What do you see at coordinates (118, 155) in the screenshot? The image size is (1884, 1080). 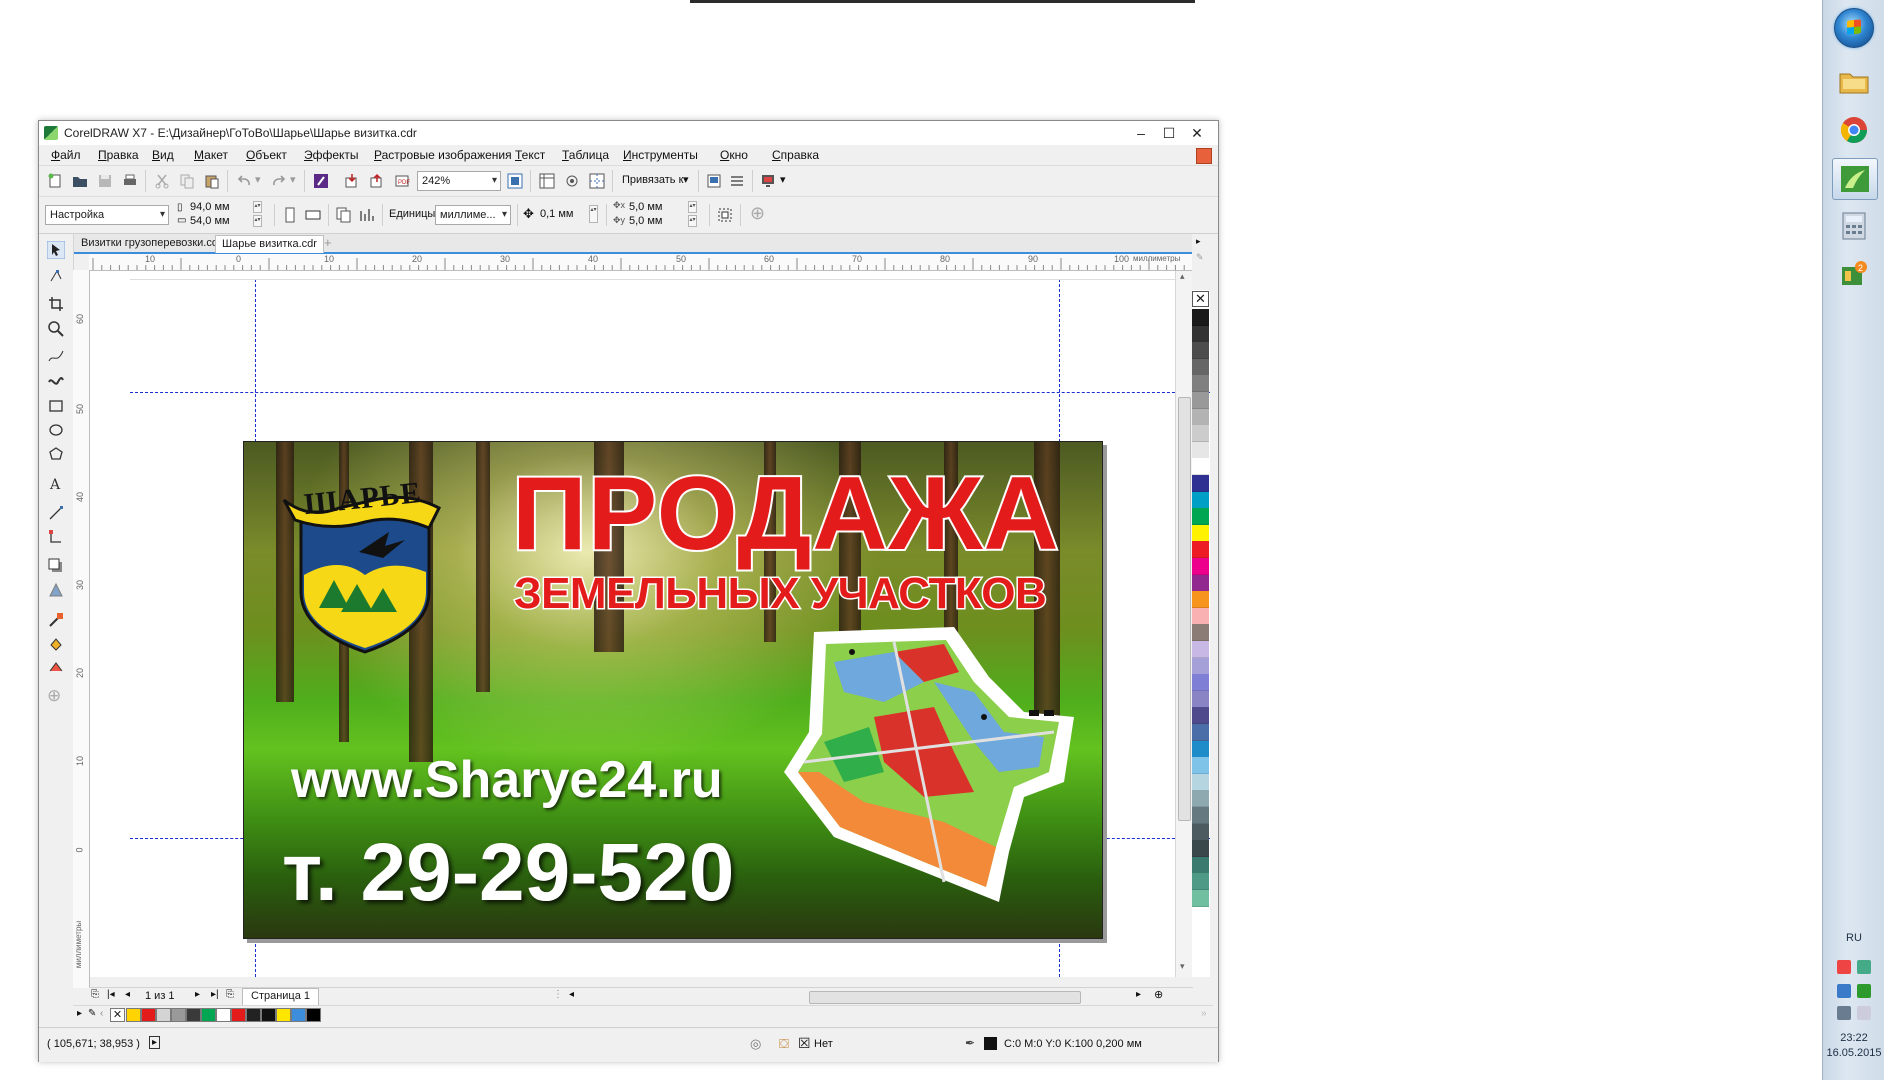 I see `menu-edit: Правка` at bounding box center [118, 155].